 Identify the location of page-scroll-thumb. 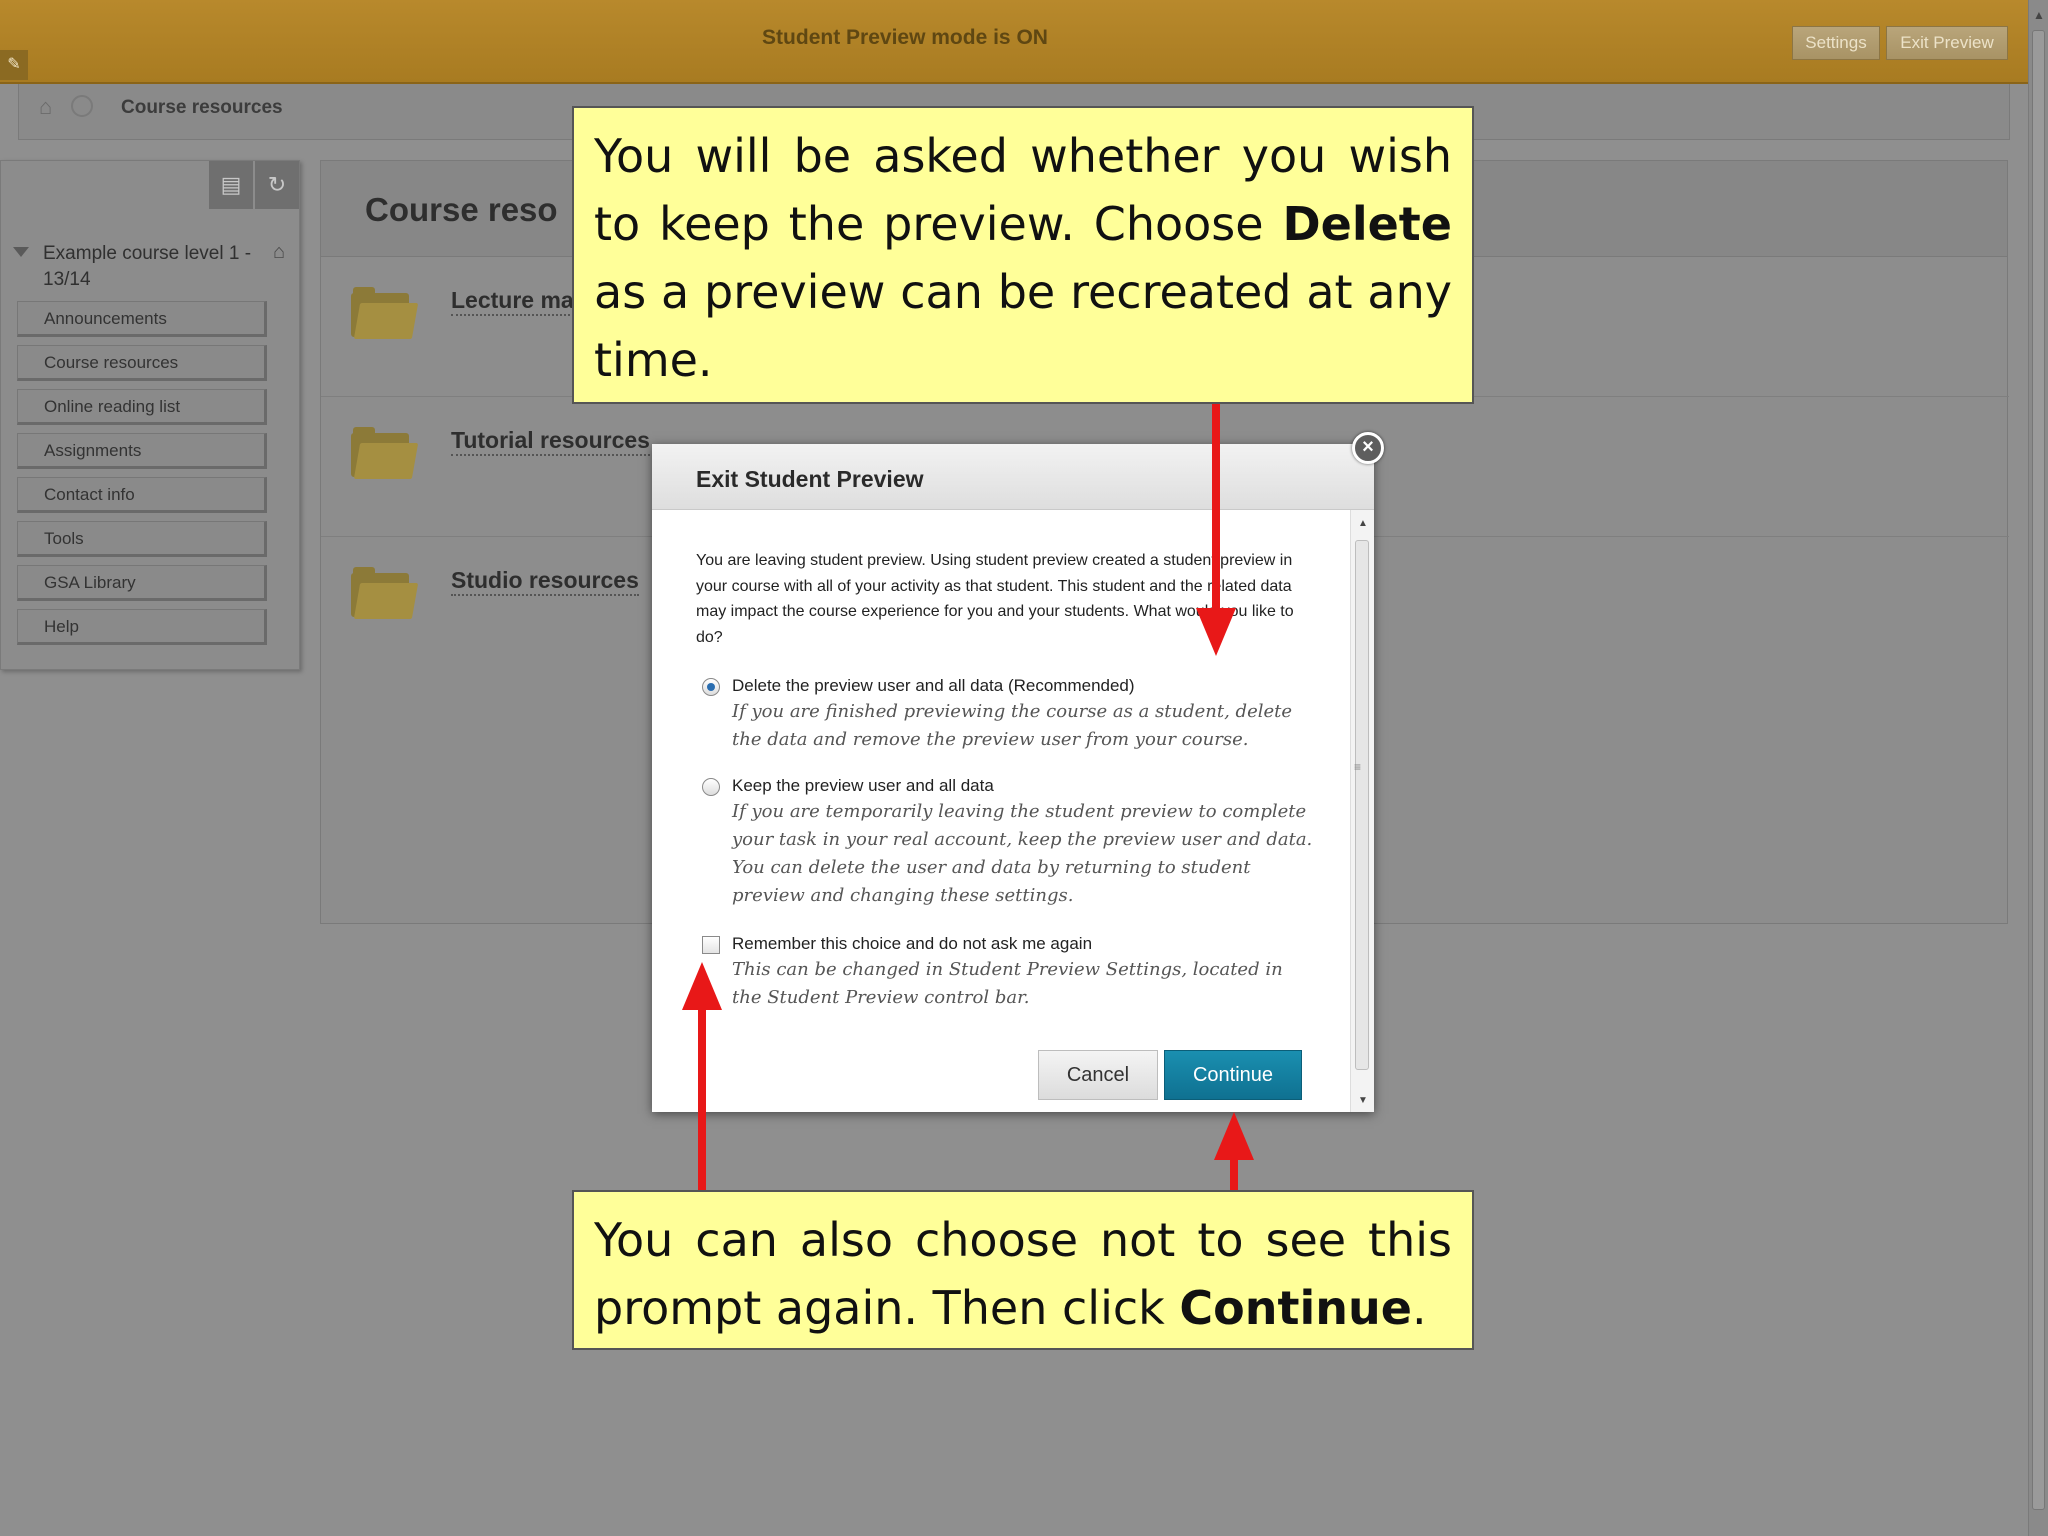
(2038, 770).